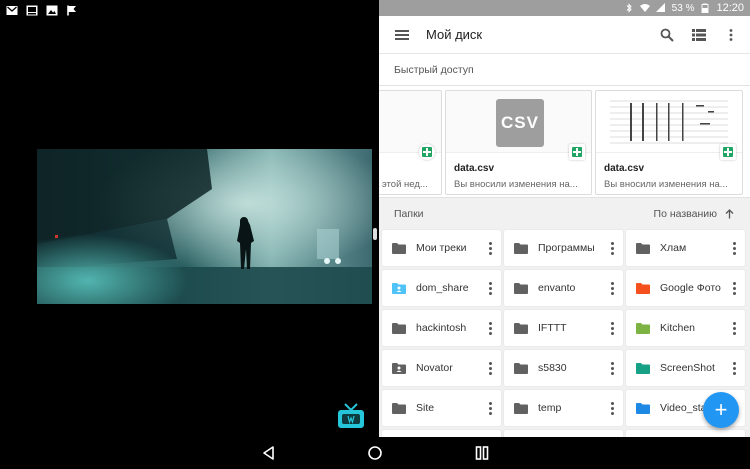 Image resolution: width=750 pixels, height=469 pixels. I want to click on folder-name: Google Фото, so click(690, 288).